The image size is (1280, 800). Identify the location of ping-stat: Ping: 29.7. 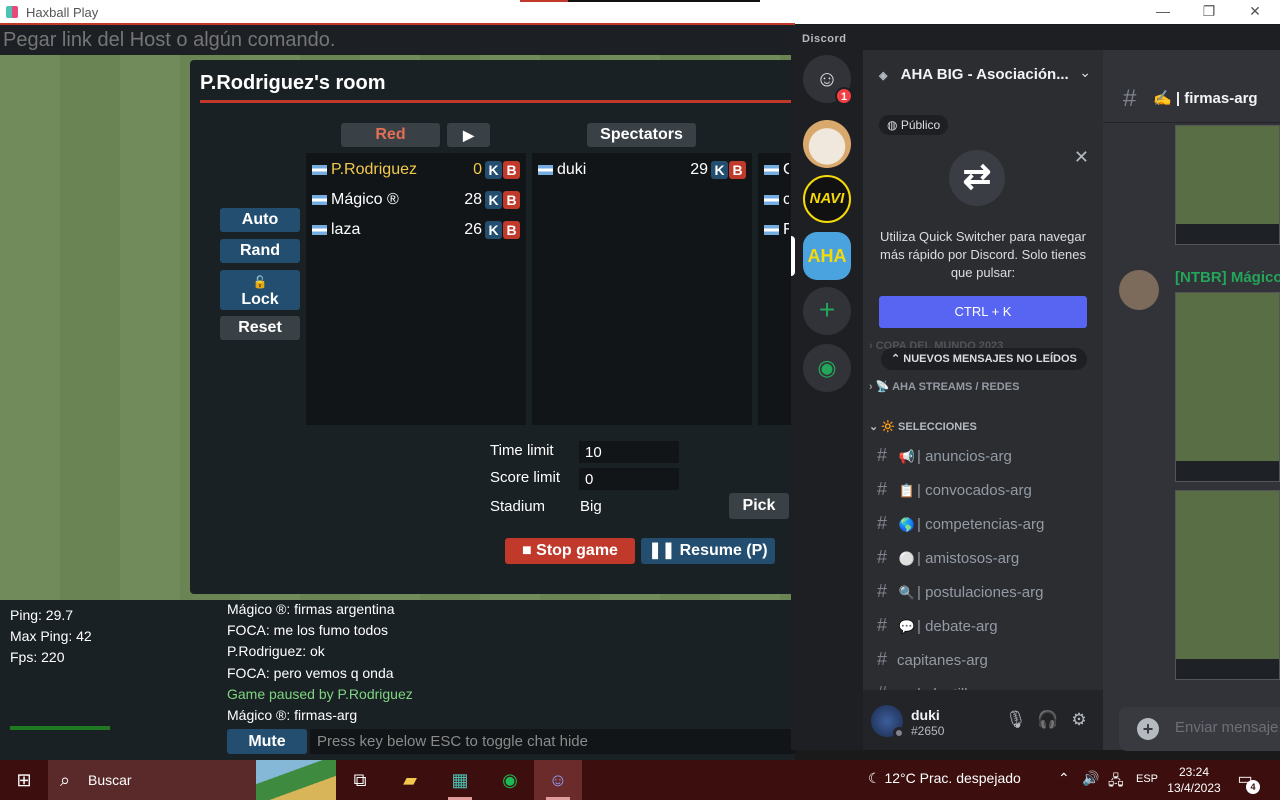
(42, 615).